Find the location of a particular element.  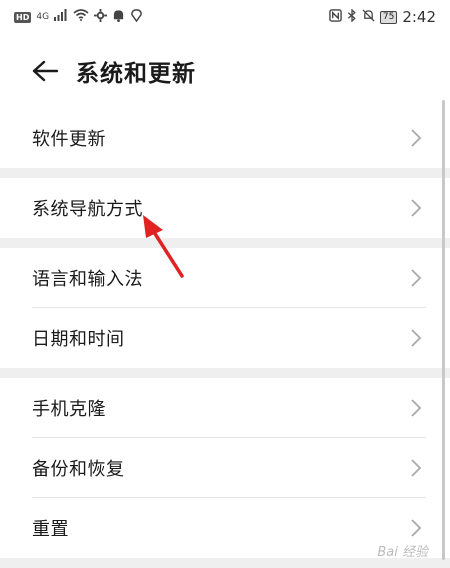

status-right: 75 2:42 is located at coordinates (382, 16).